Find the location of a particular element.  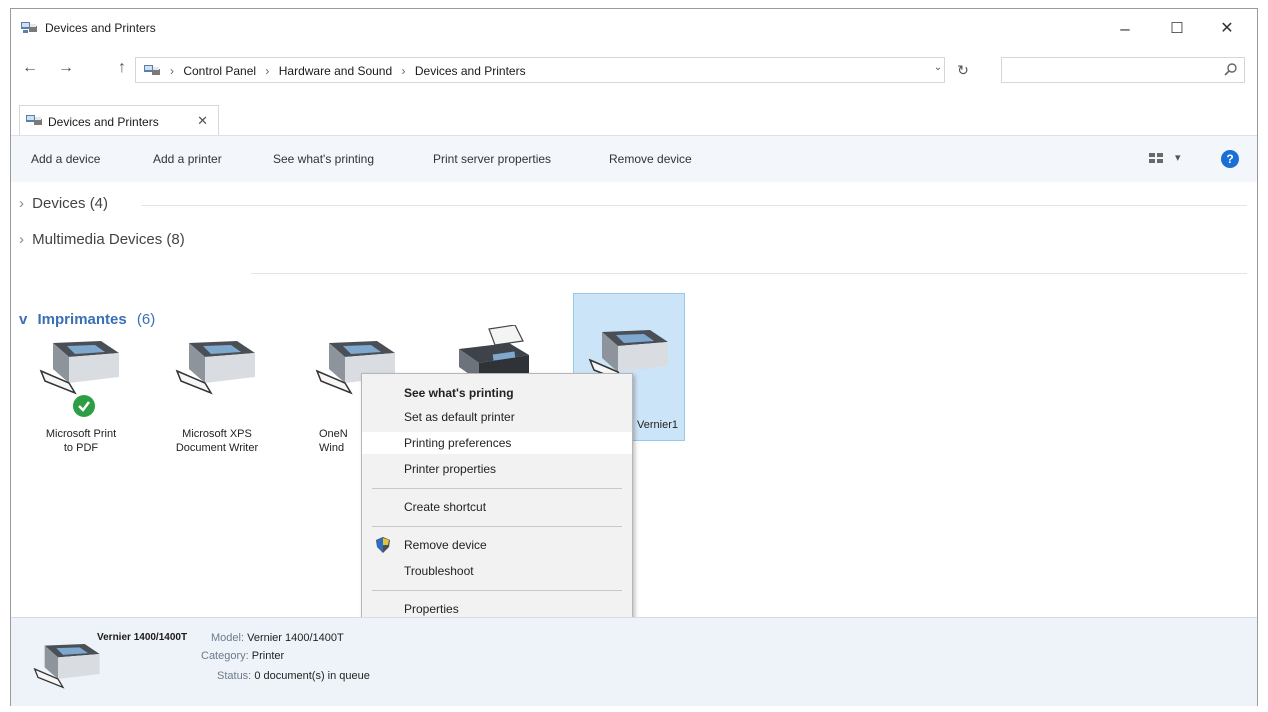

title-bar: Devices and Printers – ☐ ✕ is located at coordinates (634, 28).